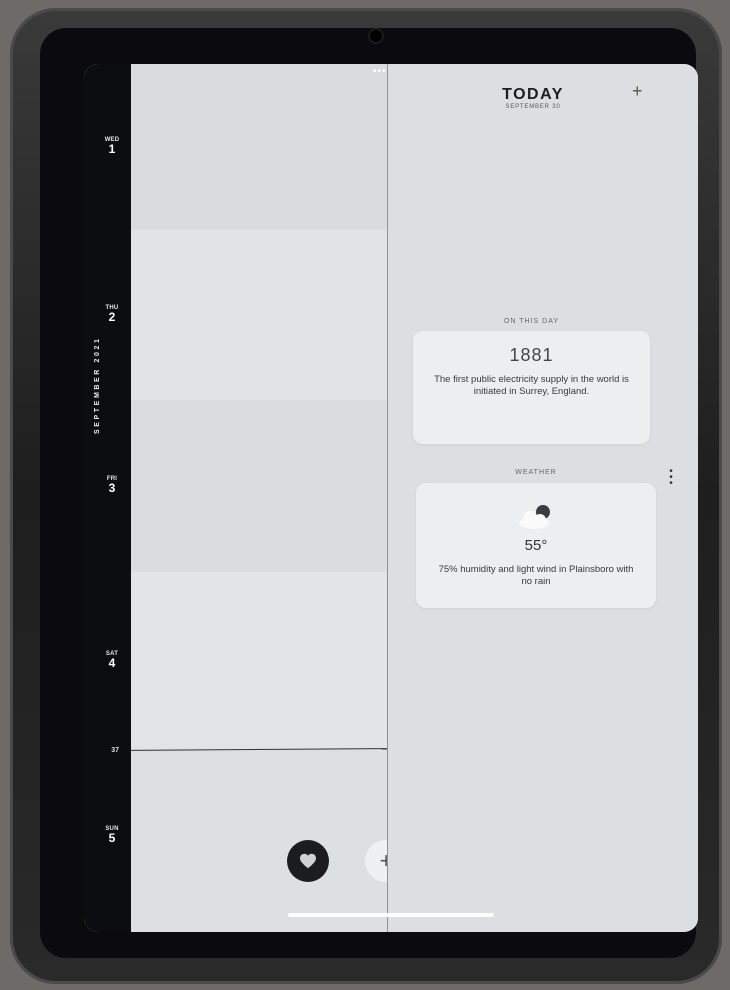 Image resolution: width=730 pixels, height=990 pixels. I want to click on day-sun-5: SUN 5, so click(112, 835).